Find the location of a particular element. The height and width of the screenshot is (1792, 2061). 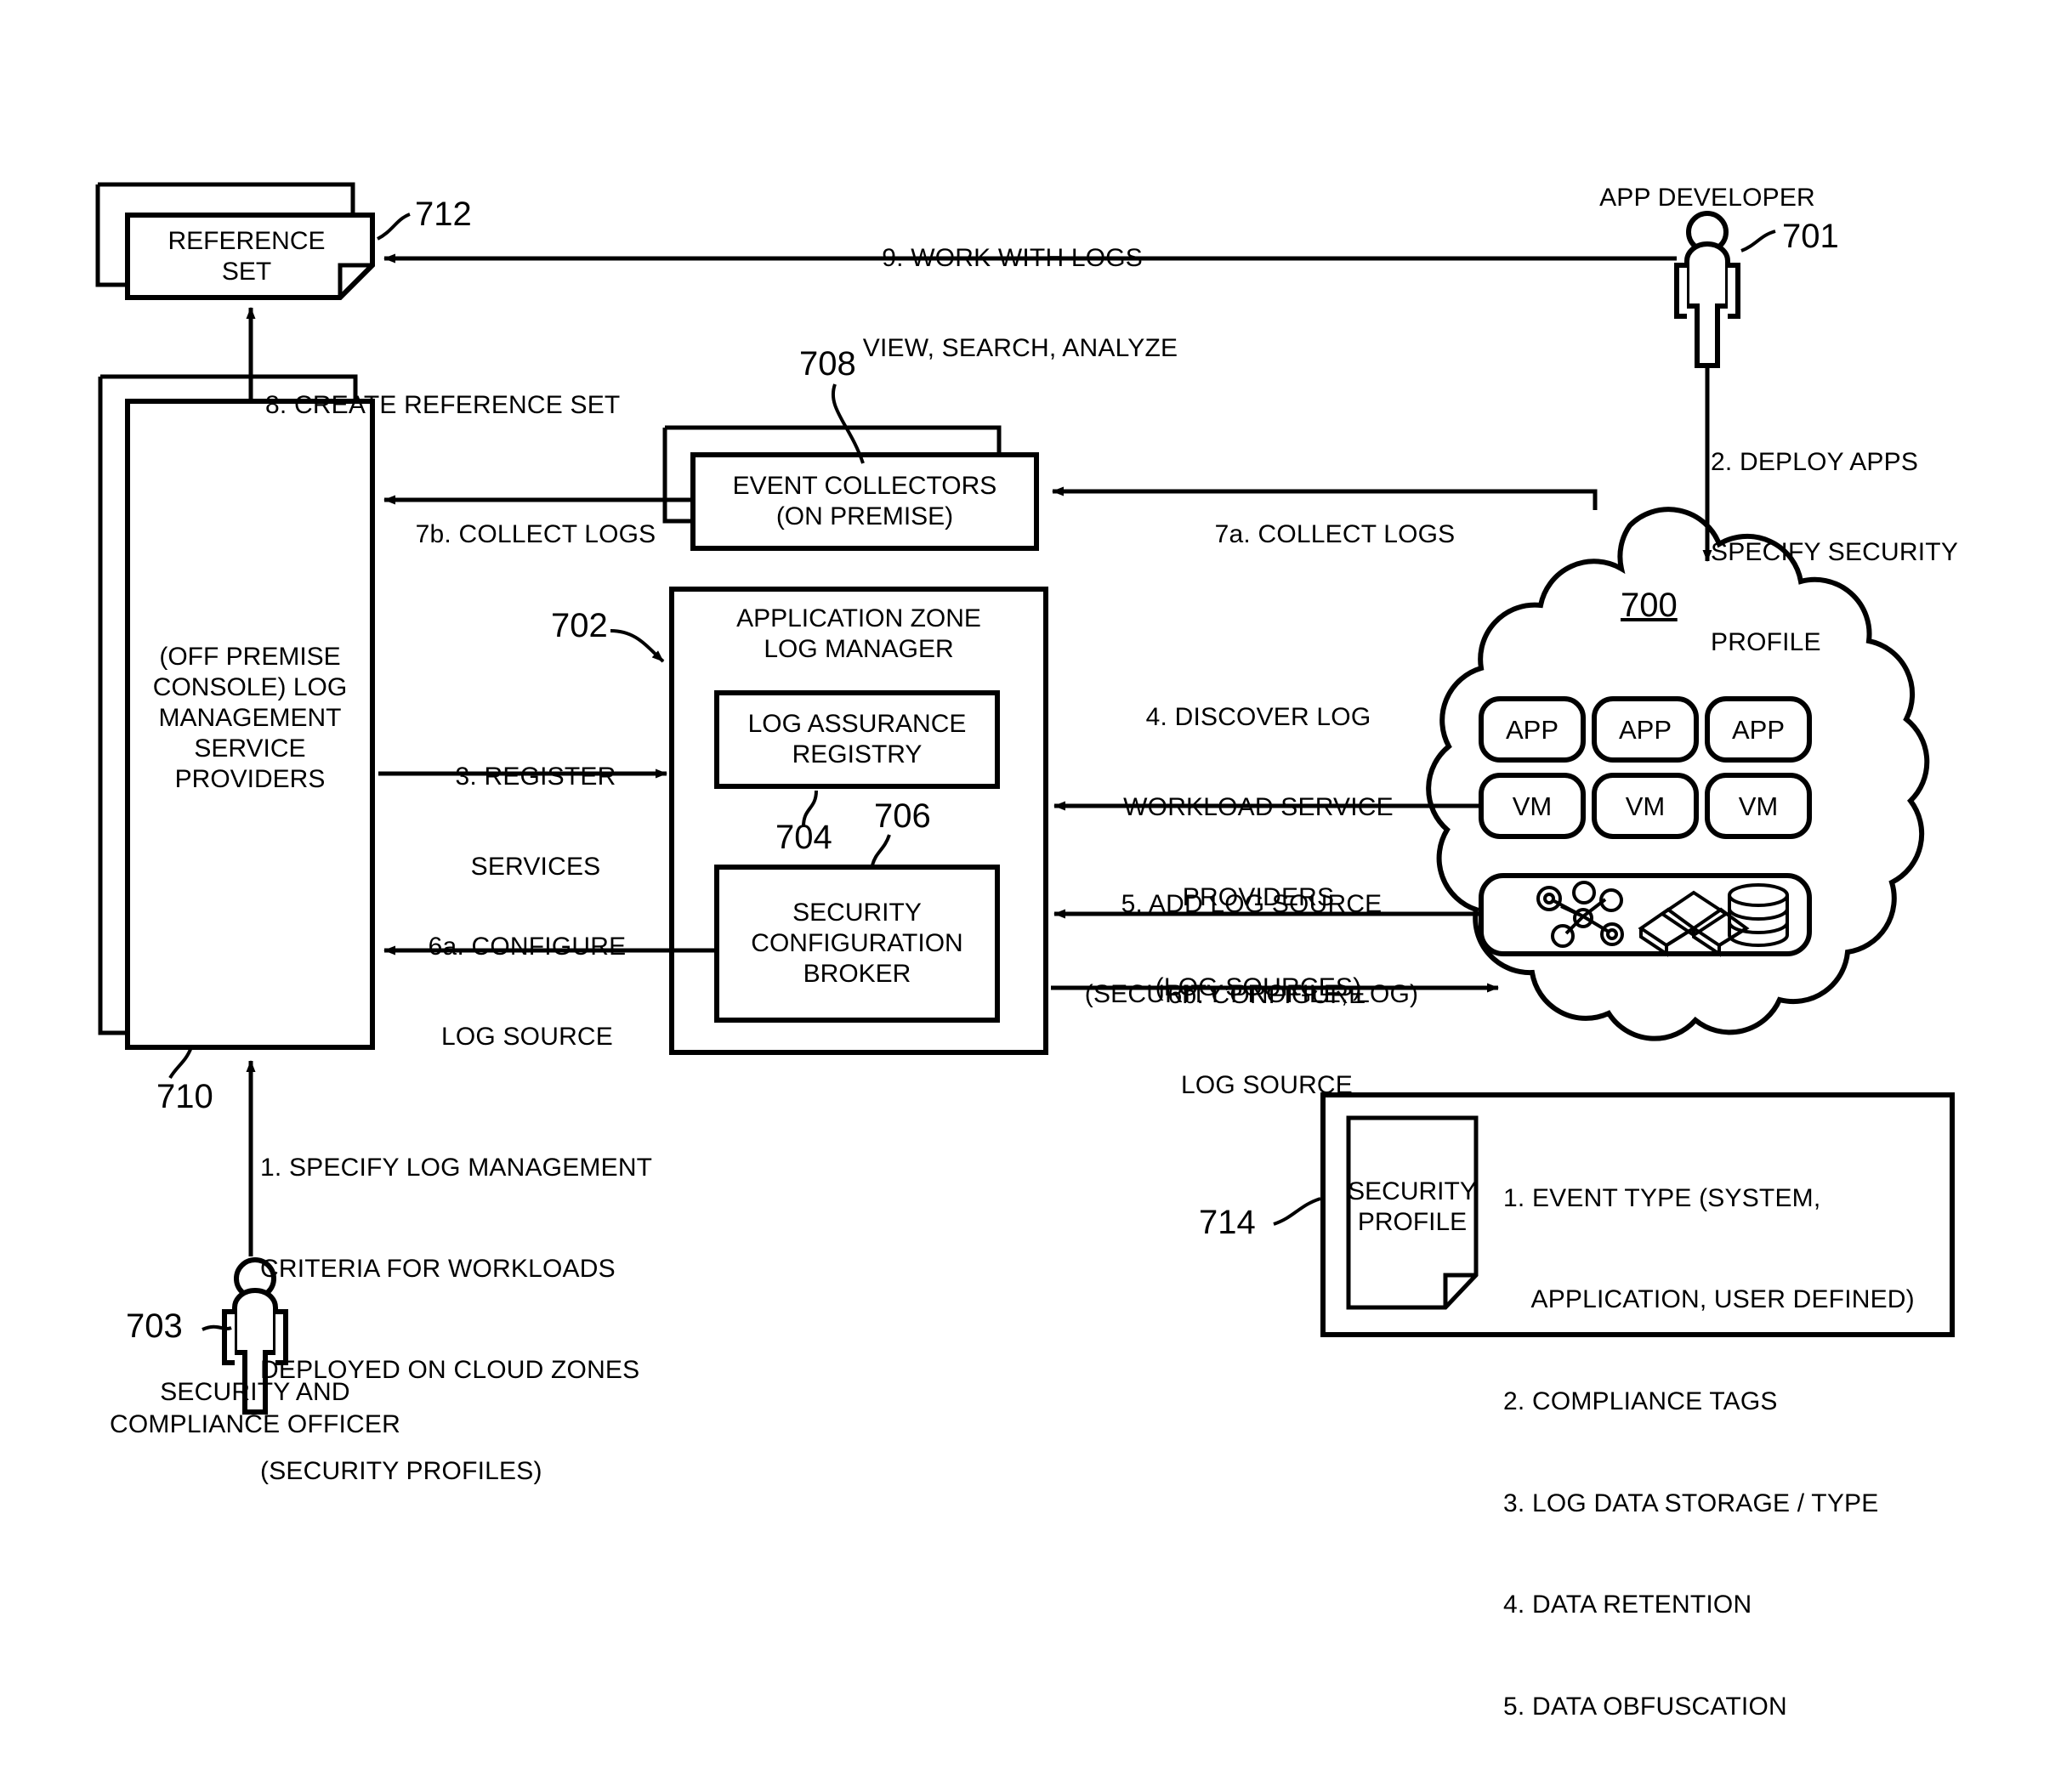

flow-6b-line1: 6b. CONFIGURE is located at coordinates (1266, 995).